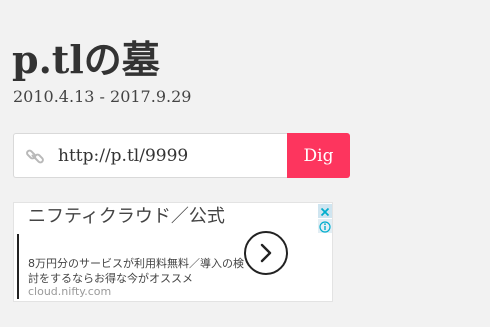  Describe the element at coordinates (318, 155) in the screenshot. I see `dig-button: Dig` at that location.